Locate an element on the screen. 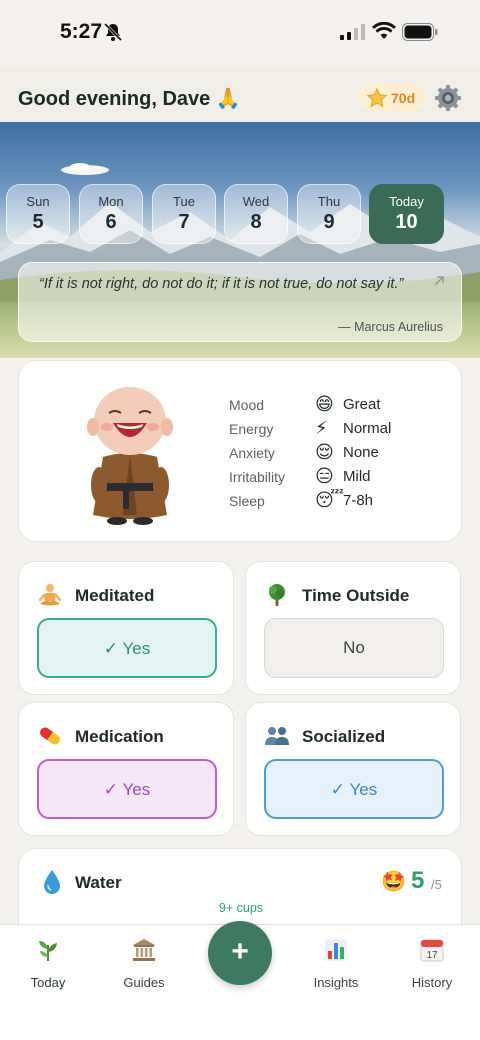  metric-value: Mild is located at coordinates (357, 476).